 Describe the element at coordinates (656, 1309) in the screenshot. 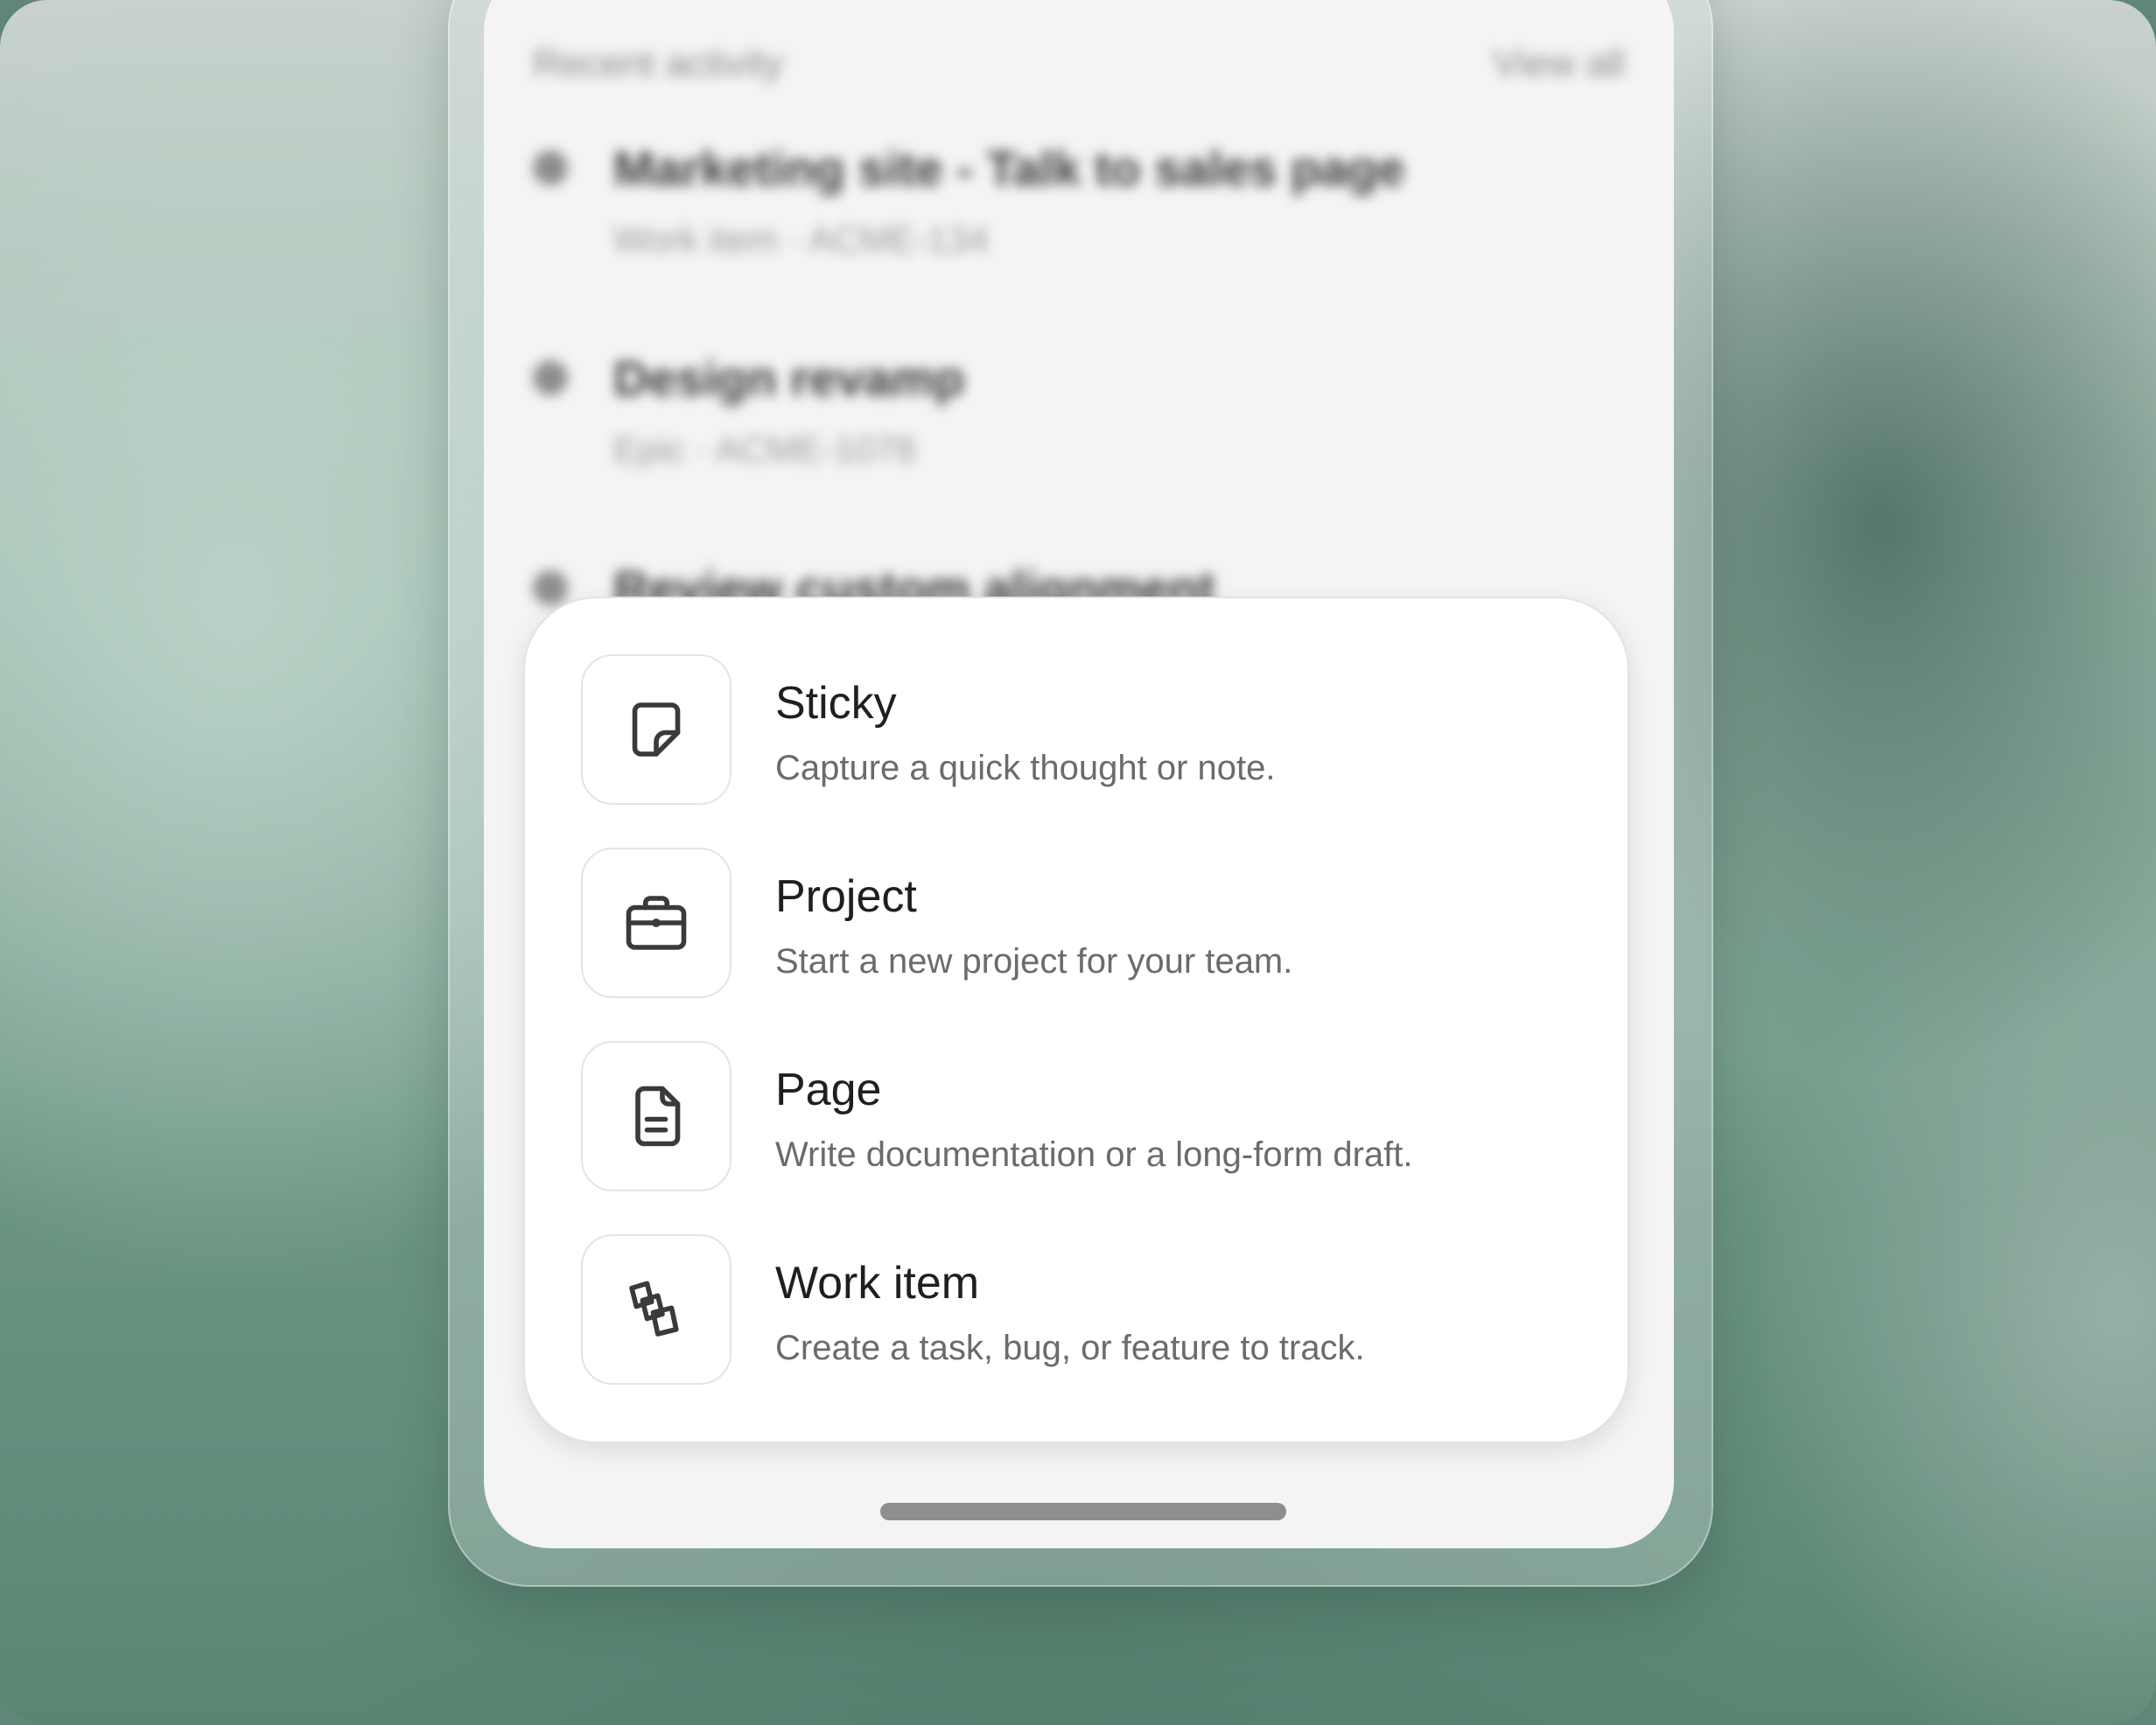

I see `work-item-icon` at that location.